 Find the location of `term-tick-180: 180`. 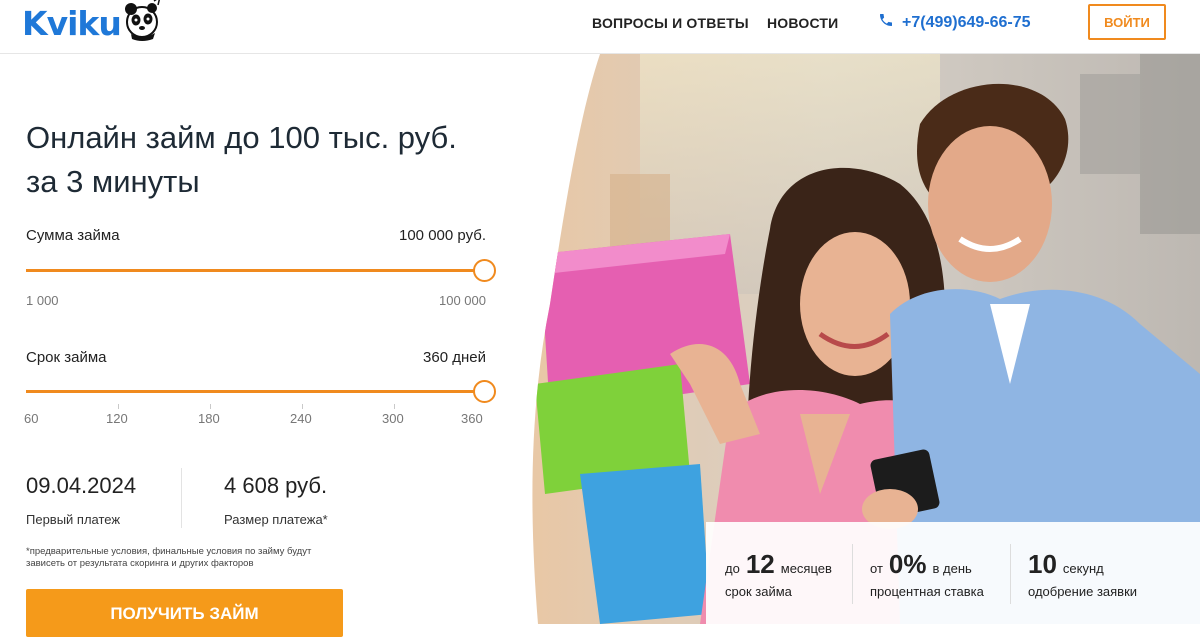

term-tick-180: 180 is located at coordinates (209, 418).